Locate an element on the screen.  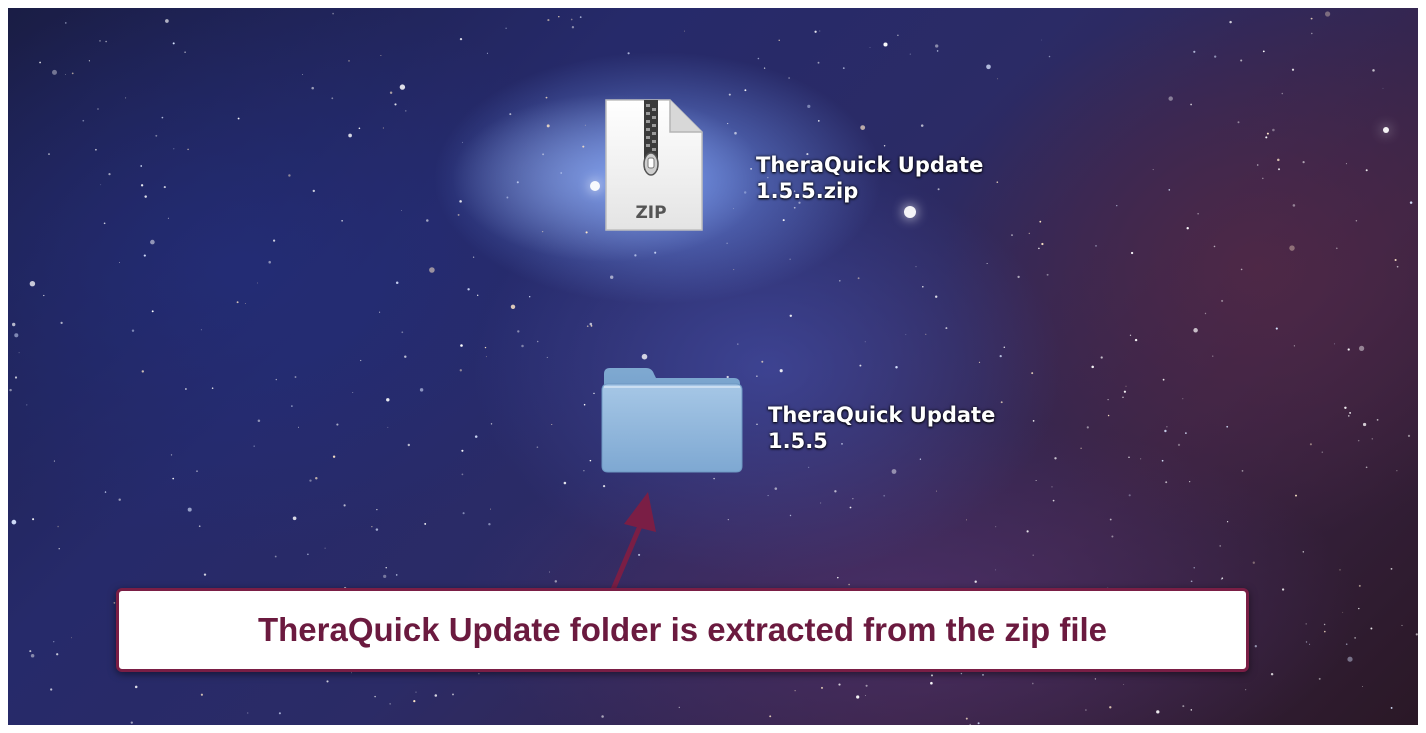
folder-label: TheraQuick Update 1.5.5 is located at coordinates (881, 428).